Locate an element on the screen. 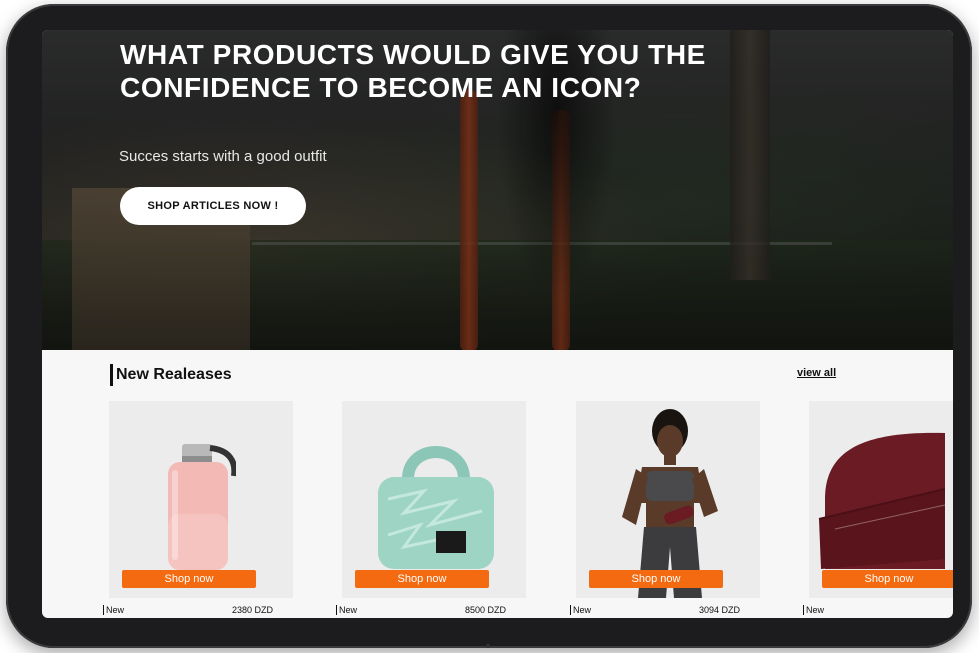  section-header: New Realeases is located at coordinates (171, 375).